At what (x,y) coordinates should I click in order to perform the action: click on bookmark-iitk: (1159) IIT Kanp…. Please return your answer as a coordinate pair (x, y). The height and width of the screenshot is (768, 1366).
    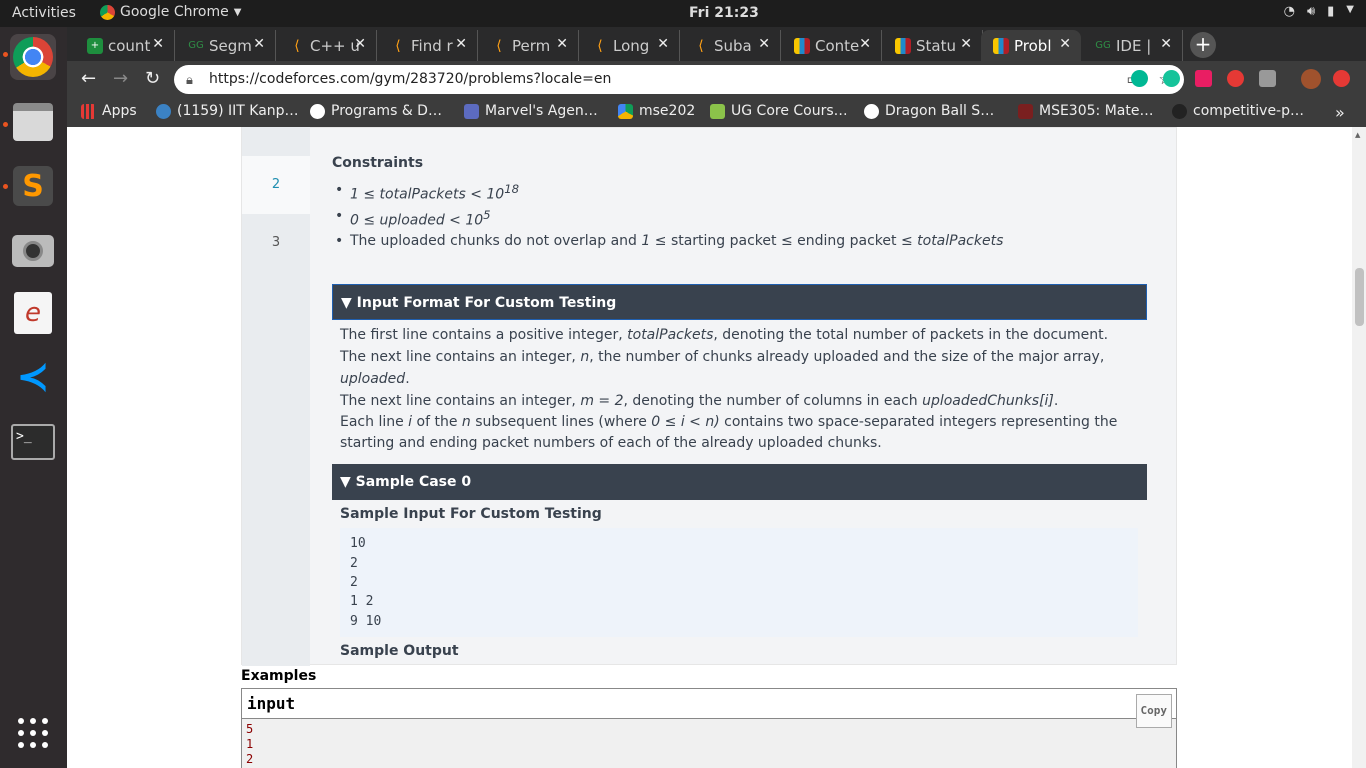
    Looking at the image, I should click on (227, 111).